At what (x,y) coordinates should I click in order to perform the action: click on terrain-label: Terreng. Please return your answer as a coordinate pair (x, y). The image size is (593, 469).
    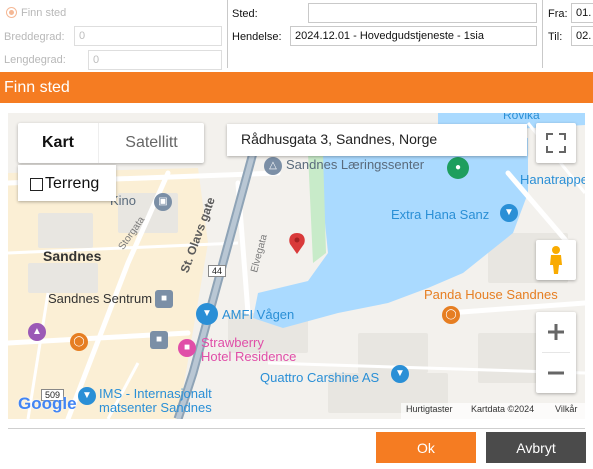
    Looking at the image, I should click on (72, 183).